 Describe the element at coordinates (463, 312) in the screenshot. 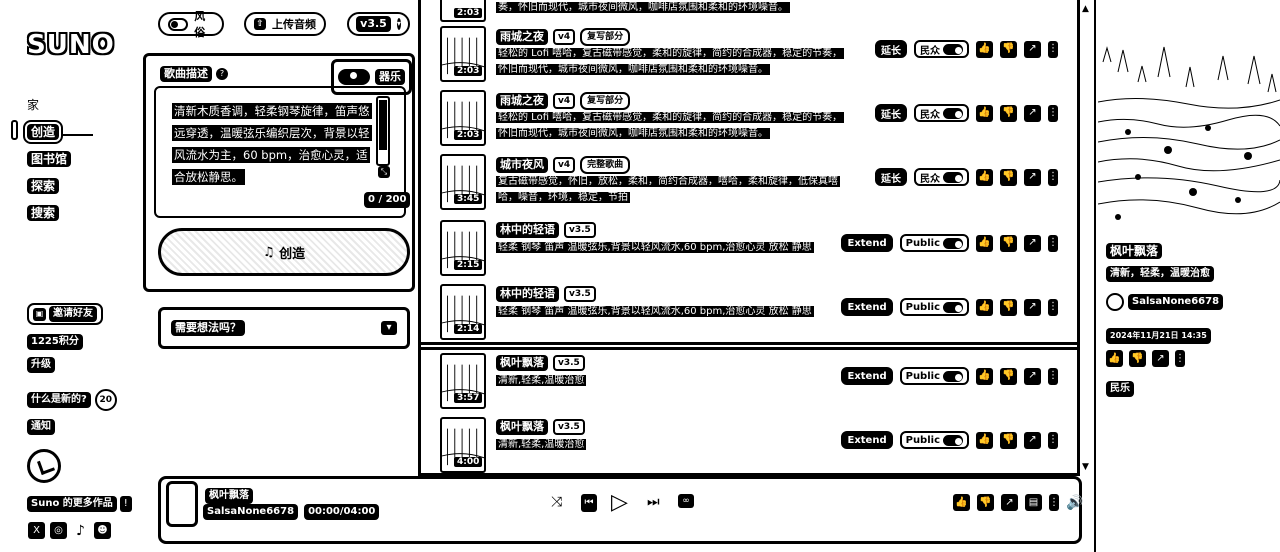

I see `song-thumbnail: 2:14` at that location.